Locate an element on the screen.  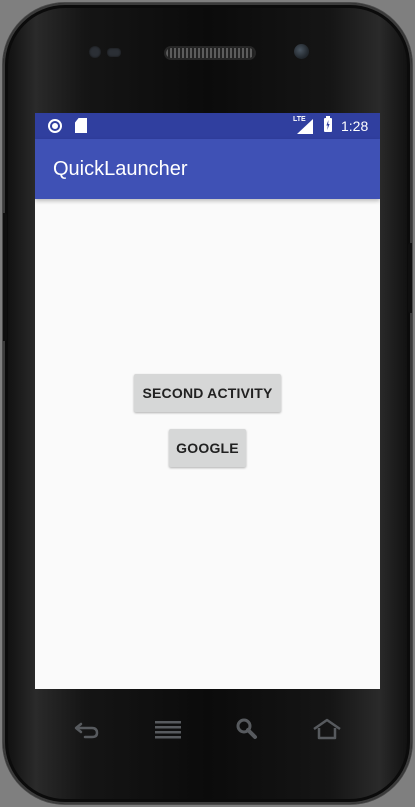
home-icon is located at coordinates (327, 729).